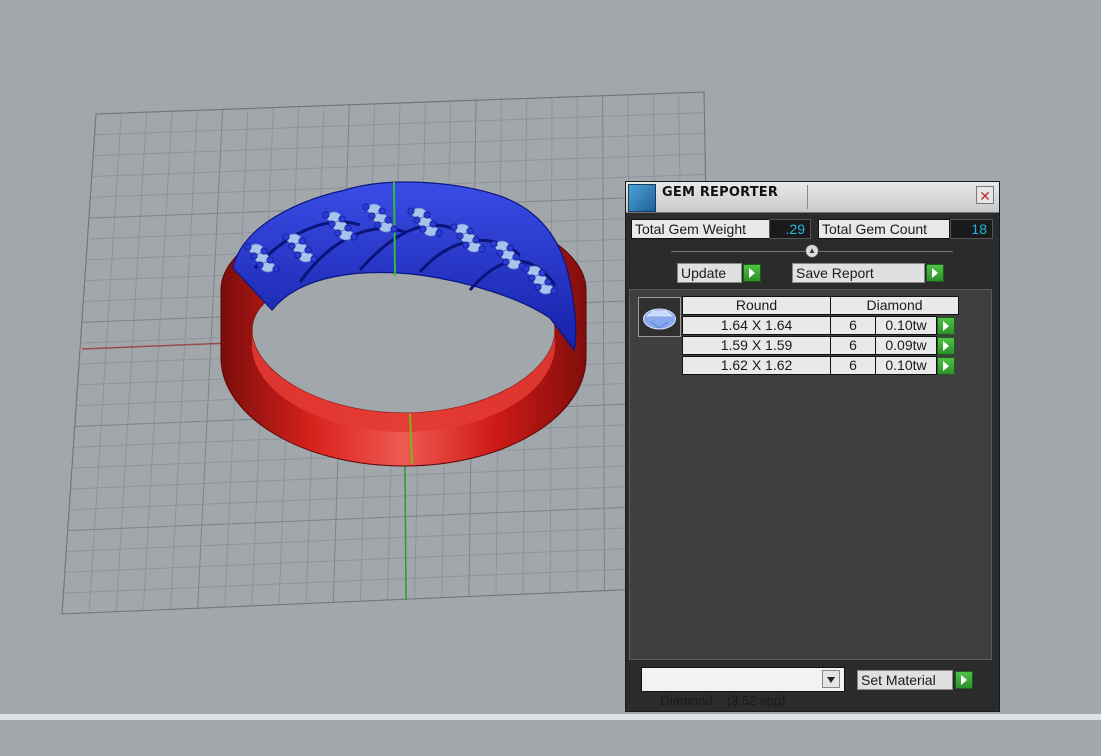  I want to click on set-material-go-icon, so click(964, 680).